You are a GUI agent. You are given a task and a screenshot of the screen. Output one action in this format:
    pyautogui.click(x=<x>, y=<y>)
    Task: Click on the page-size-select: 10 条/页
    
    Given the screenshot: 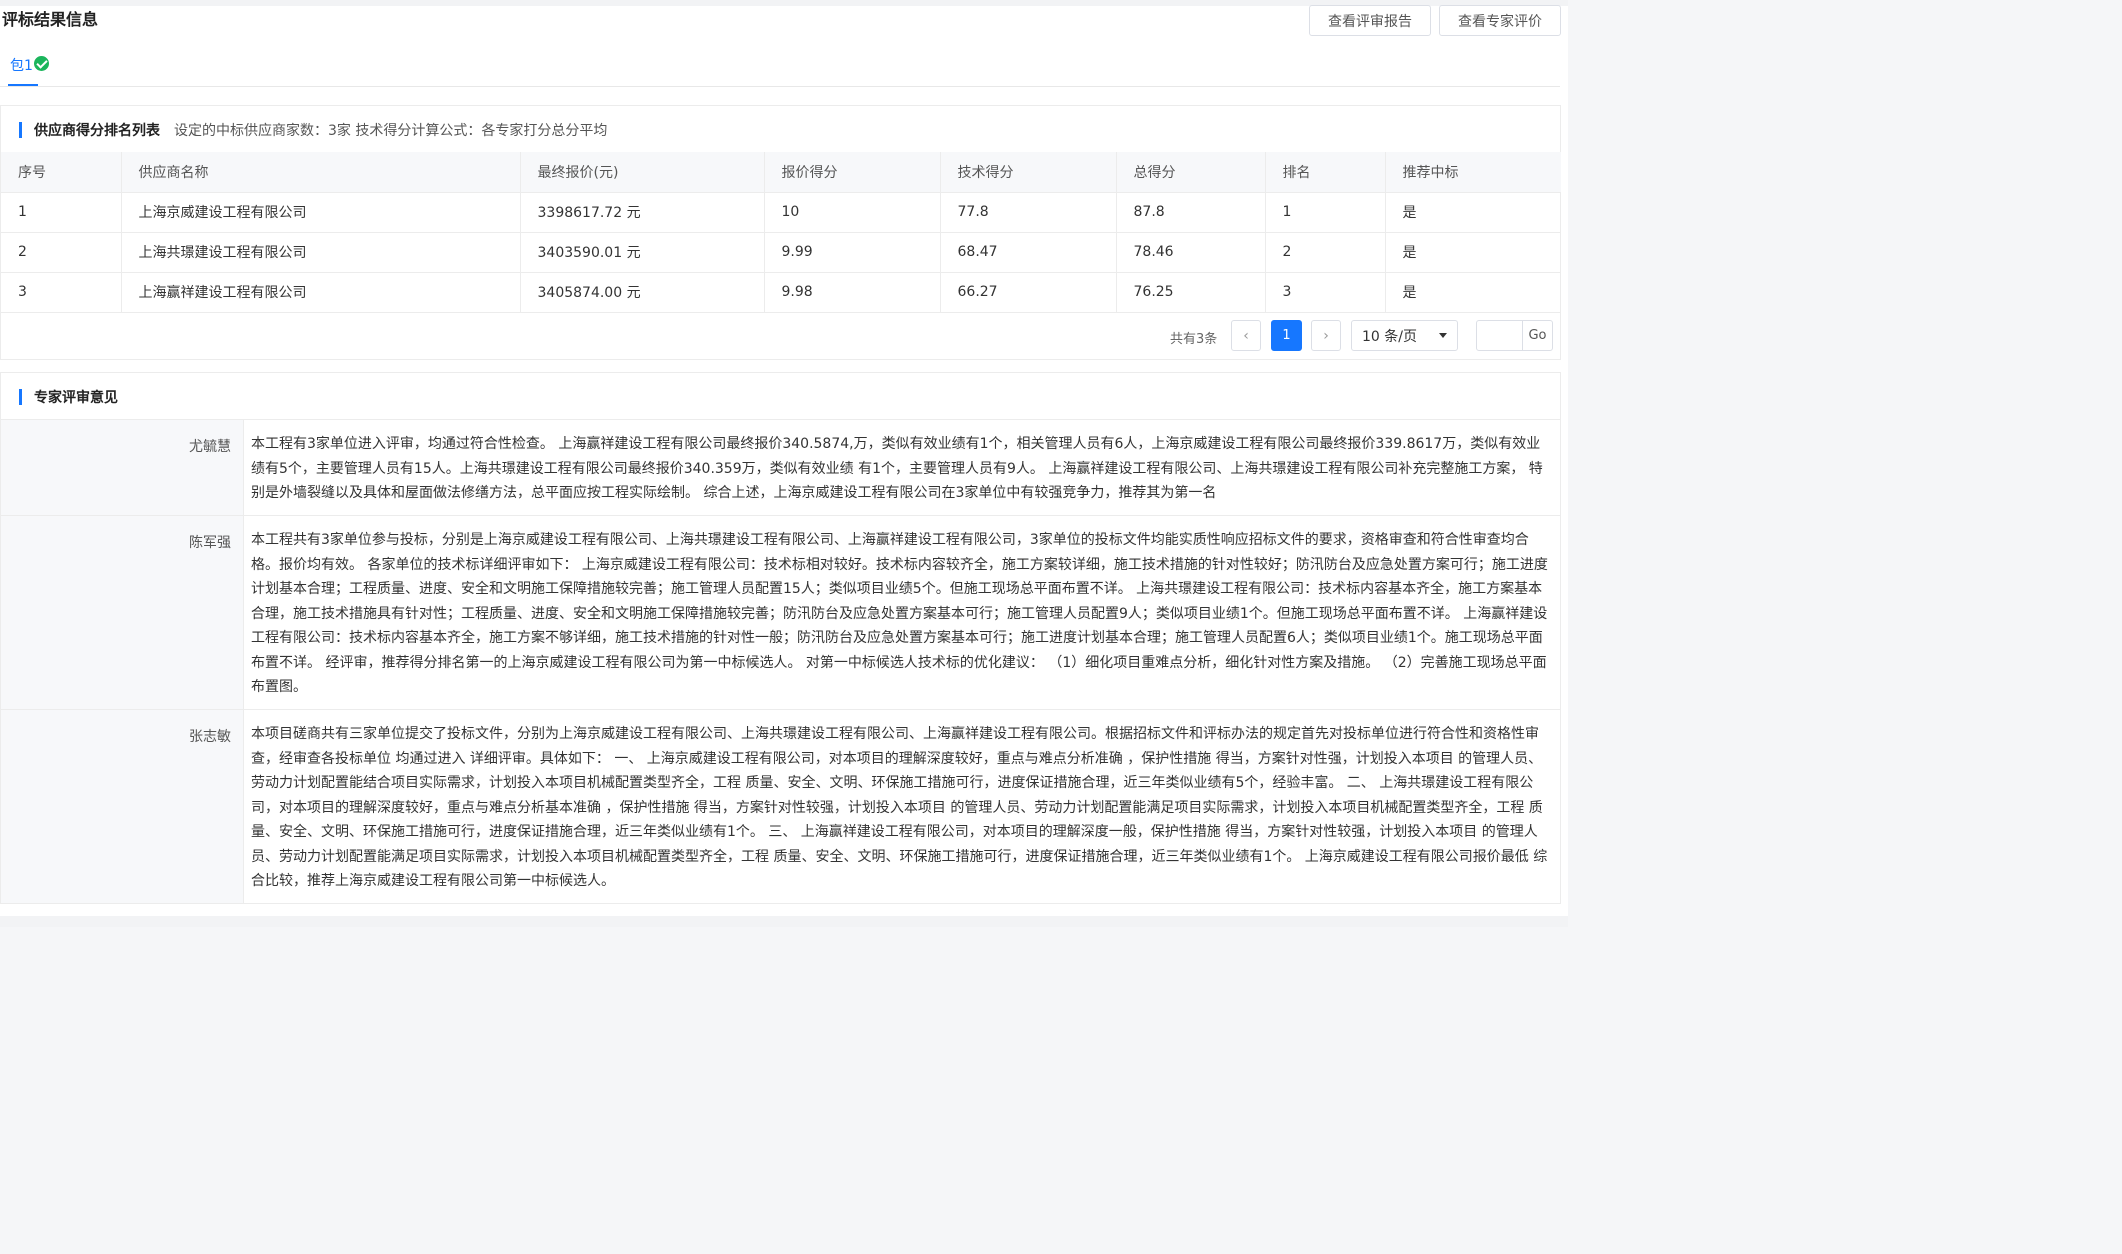 What is the action you would take?
    pyautogui.click(x=1404, y=335)
    